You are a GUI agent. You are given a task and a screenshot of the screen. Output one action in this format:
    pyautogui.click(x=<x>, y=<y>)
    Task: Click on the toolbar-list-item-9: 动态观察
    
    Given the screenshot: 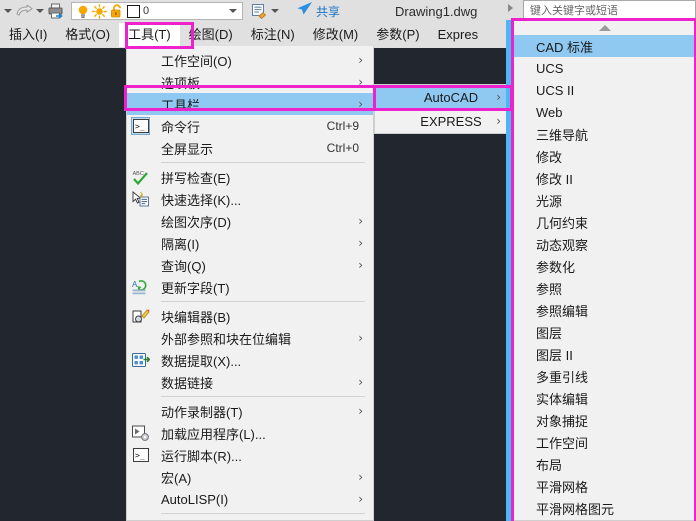 What is the action you would take?
    pyautogui.click(x=604, y=244)
    